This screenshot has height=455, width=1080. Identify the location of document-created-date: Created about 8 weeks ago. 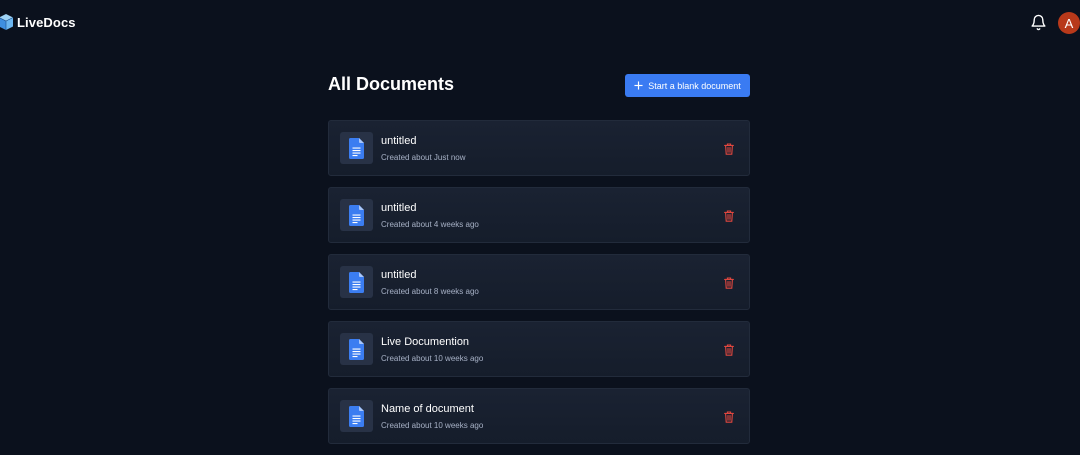
(430, 291).